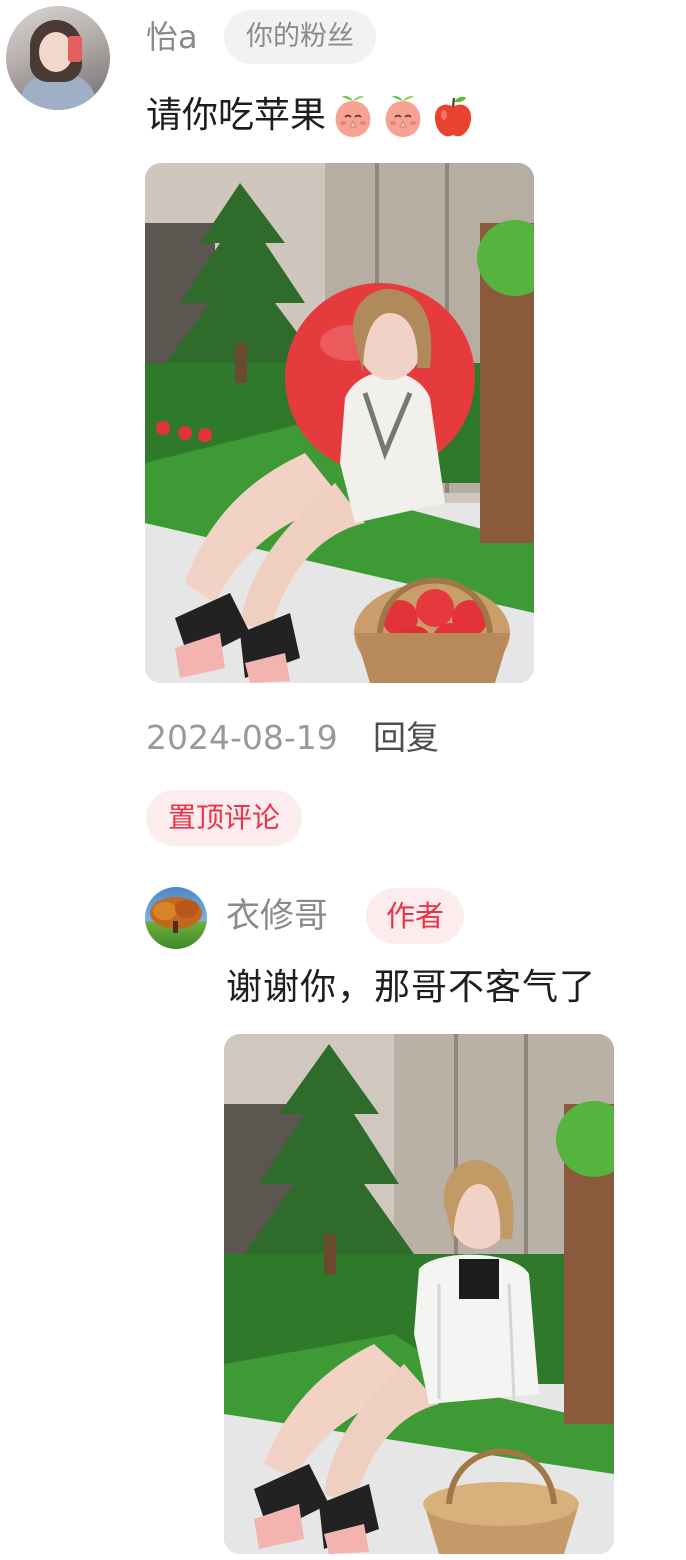 The image size is (686, 1560). Describe the element at coordinates (224, 818) in the screenshot. I see `pinned-comment-badge: 置顶评论` at that location.